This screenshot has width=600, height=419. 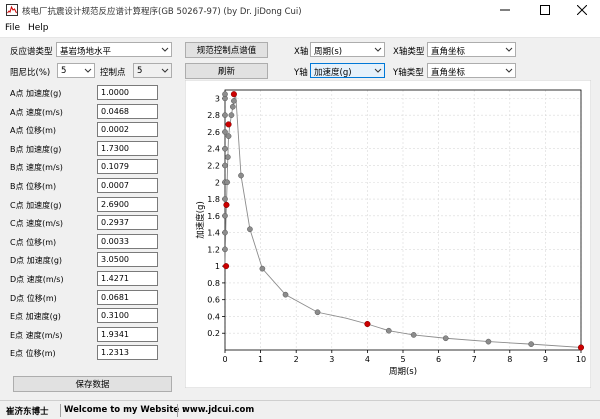 I want to click on x-tick-label: 9, so click(x=545, y=359).